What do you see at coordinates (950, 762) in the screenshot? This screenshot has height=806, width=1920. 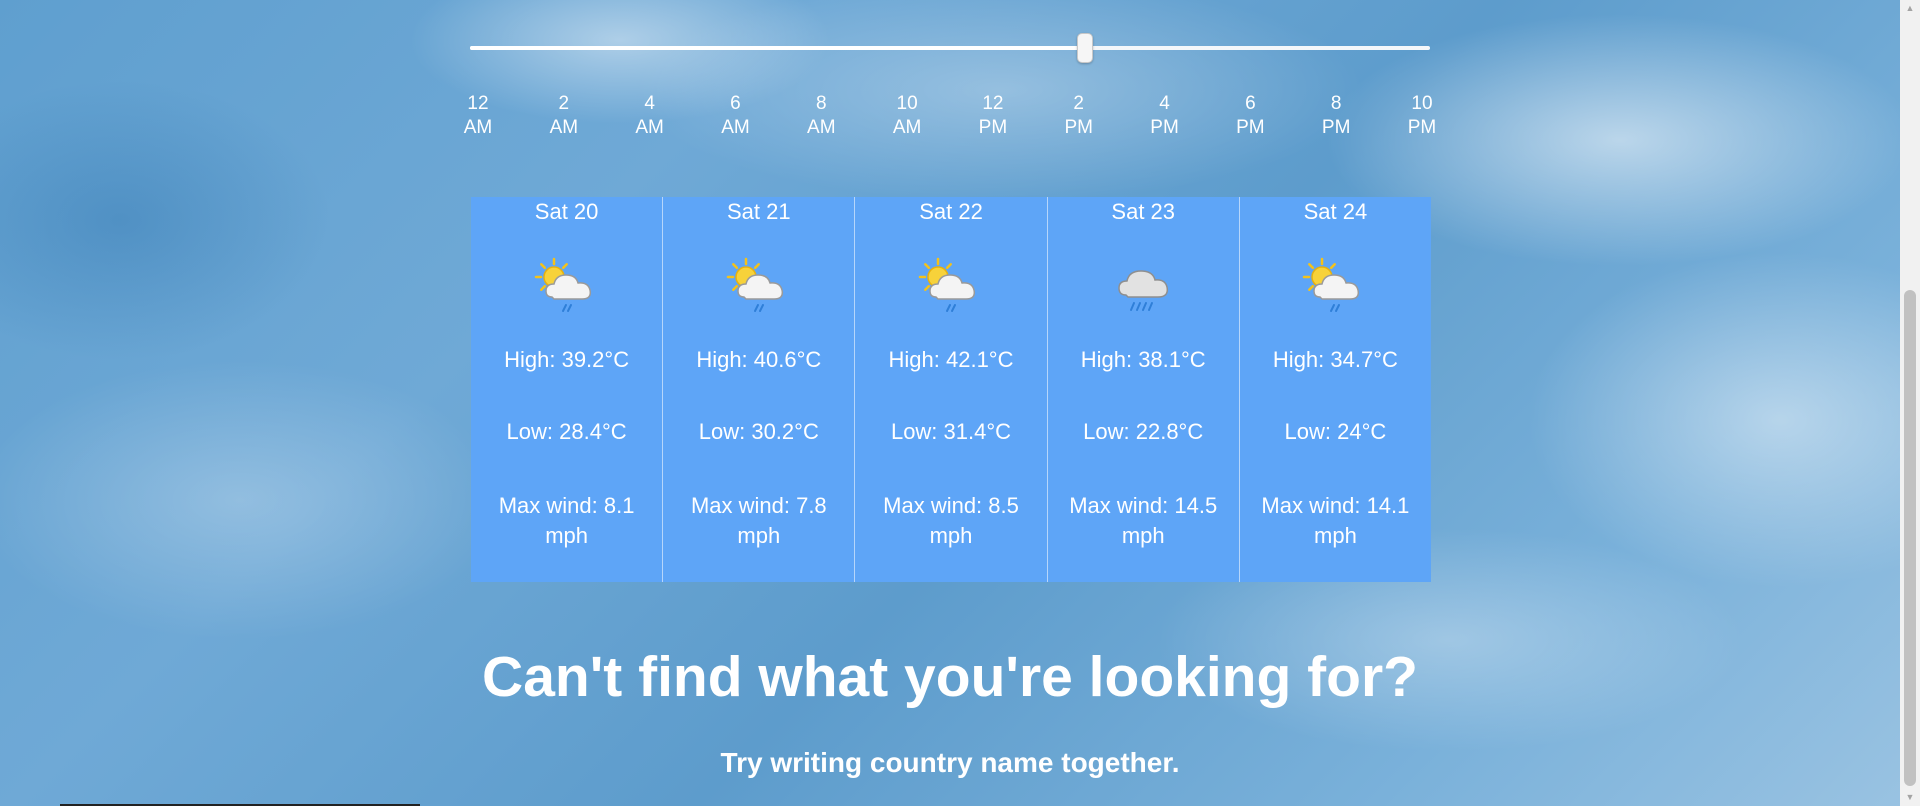 I see `search-tip: Try writing country name together.` at bounding box center [950, 762].